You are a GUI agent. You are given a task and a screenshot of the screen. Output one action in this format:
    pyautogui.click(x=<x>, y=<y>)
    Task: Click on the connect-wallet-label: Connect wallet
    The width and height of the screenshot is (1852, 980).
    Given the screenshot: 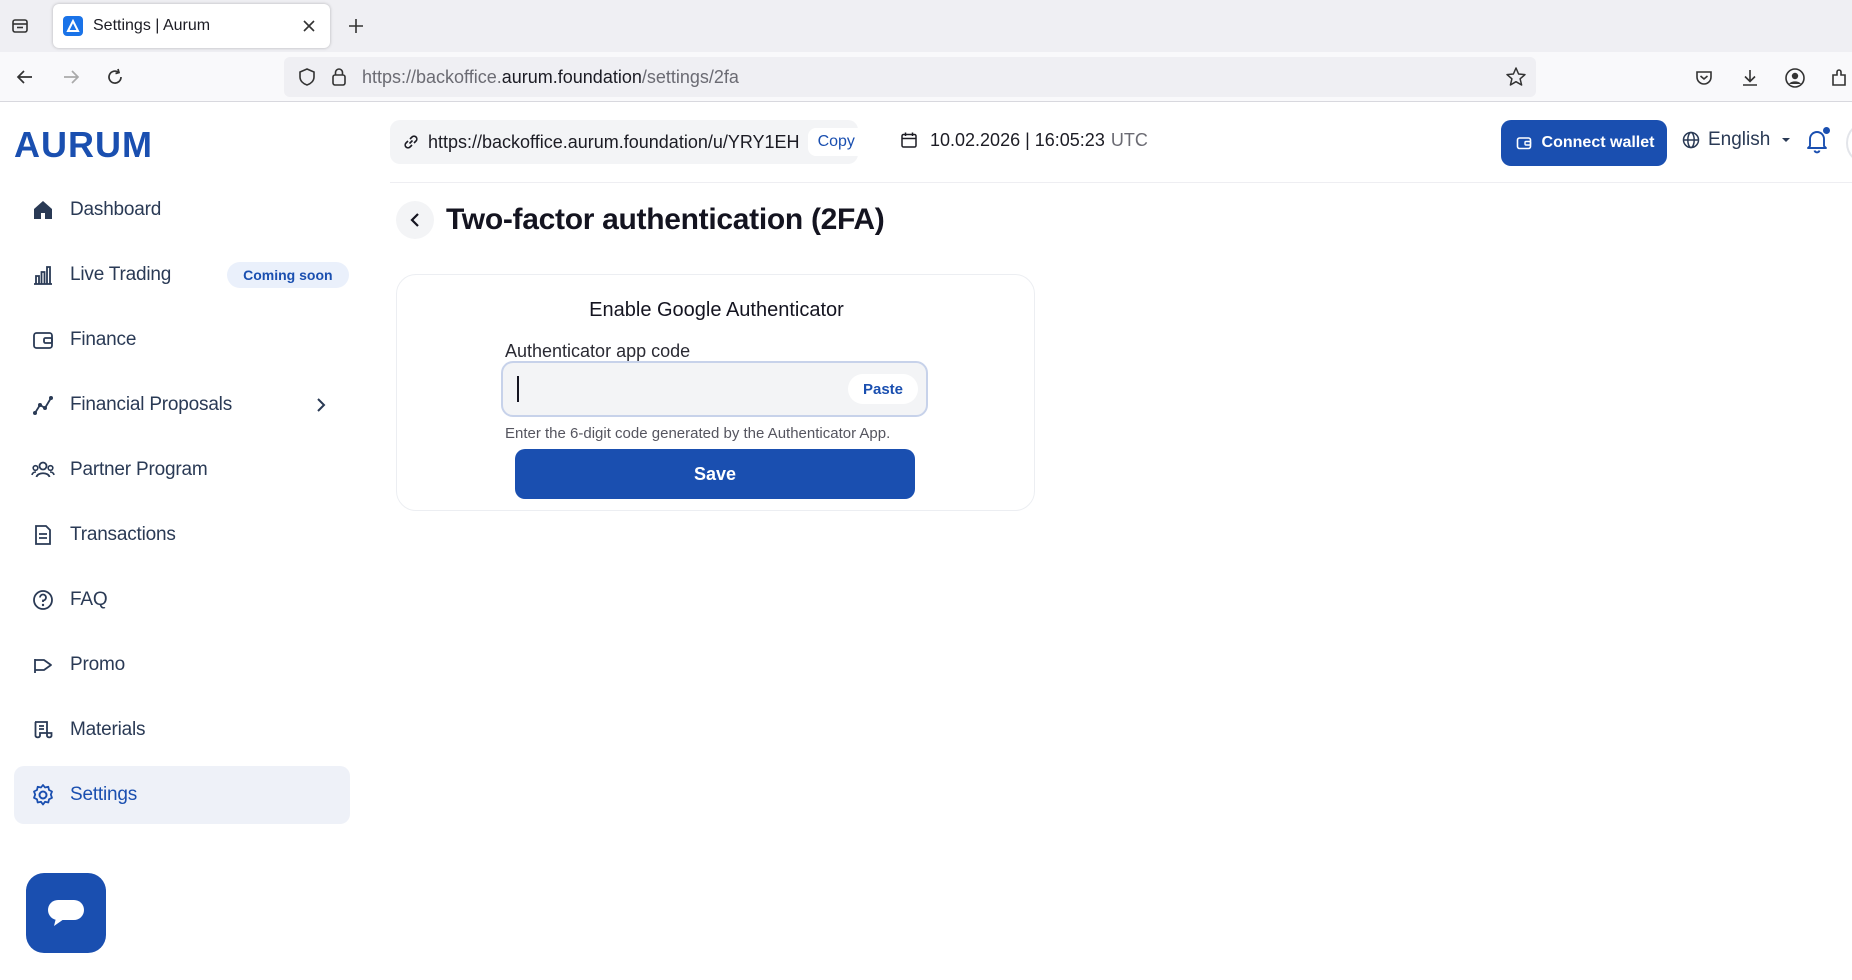 What is the action you would take?
    pyautogui.click(x=1598, y=142)
    